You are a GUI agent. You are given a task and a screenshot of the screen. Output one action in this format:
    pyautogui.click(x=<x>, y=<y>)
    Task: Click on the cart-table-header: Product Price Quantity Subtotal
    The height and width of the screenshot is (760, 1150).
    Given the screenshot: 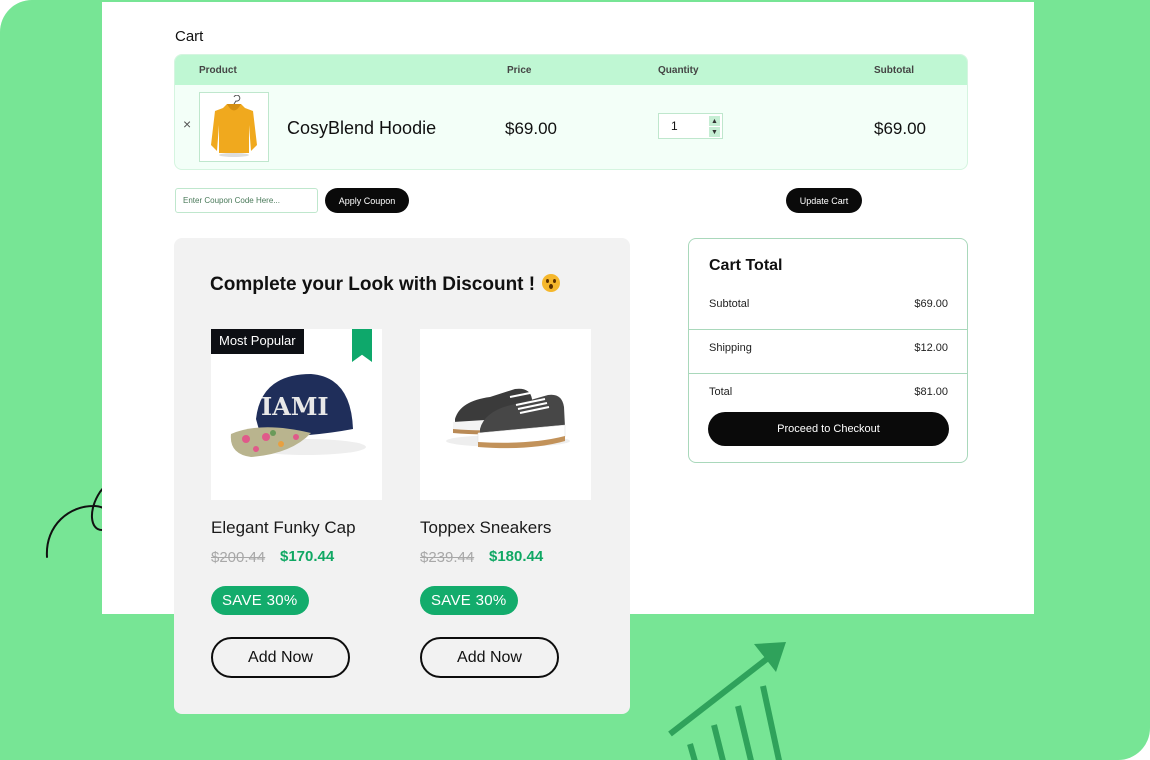 What is the action you would take?
    pyautogui.click(x=571, y=70)
    